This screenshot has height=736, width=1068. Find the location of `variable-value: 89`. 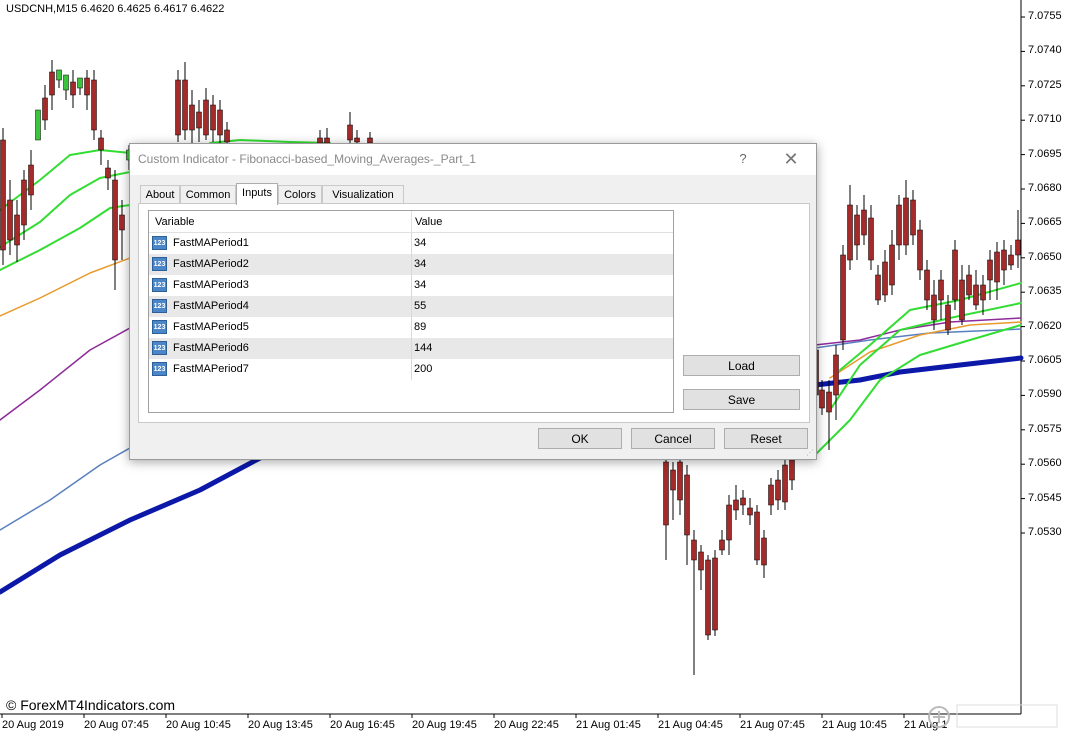

variable-value: 89 is located at coordinates (420, 327).